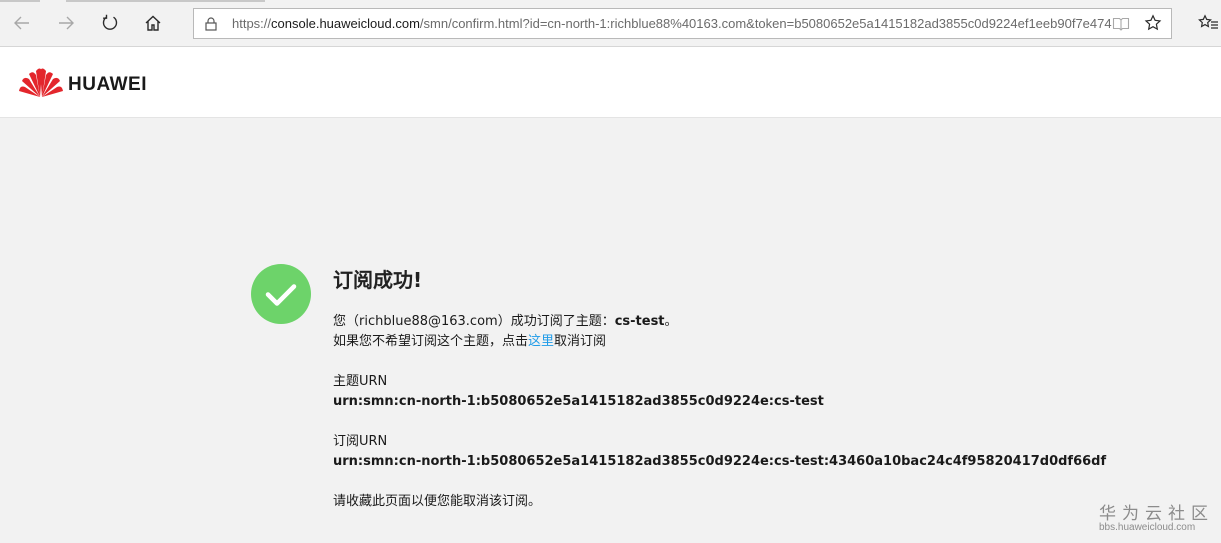  What do you see at coordinates (580, 341) in the screenshot?
I see `unsubscribe-suffix: 取消订阅` at bounding box center [580, 341].